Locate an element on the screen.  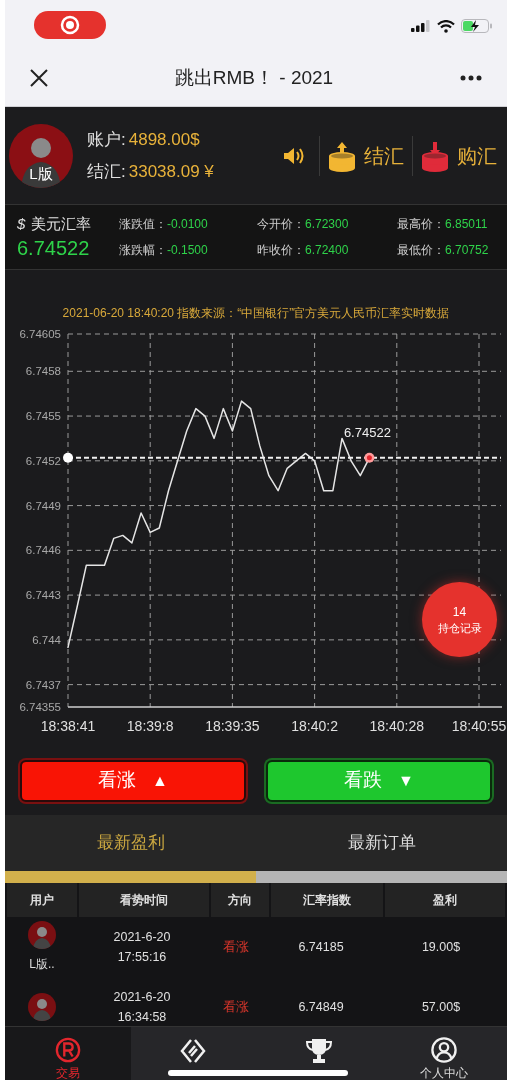
latest-price-label: 6.74522 is located at coordinates (367, 432).